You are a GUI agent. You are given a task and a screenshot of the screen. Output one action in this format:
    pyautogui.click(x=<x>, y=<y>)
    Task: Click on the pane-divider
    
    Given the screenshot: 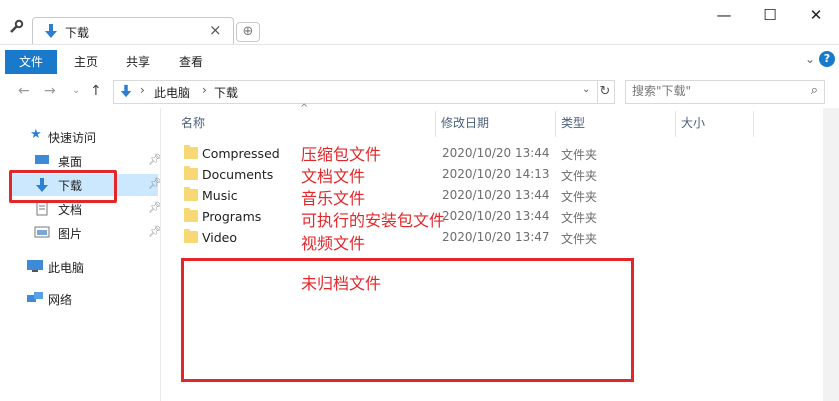 What is the action you would take?
    pyautogui.click(x=160, y=254)
    